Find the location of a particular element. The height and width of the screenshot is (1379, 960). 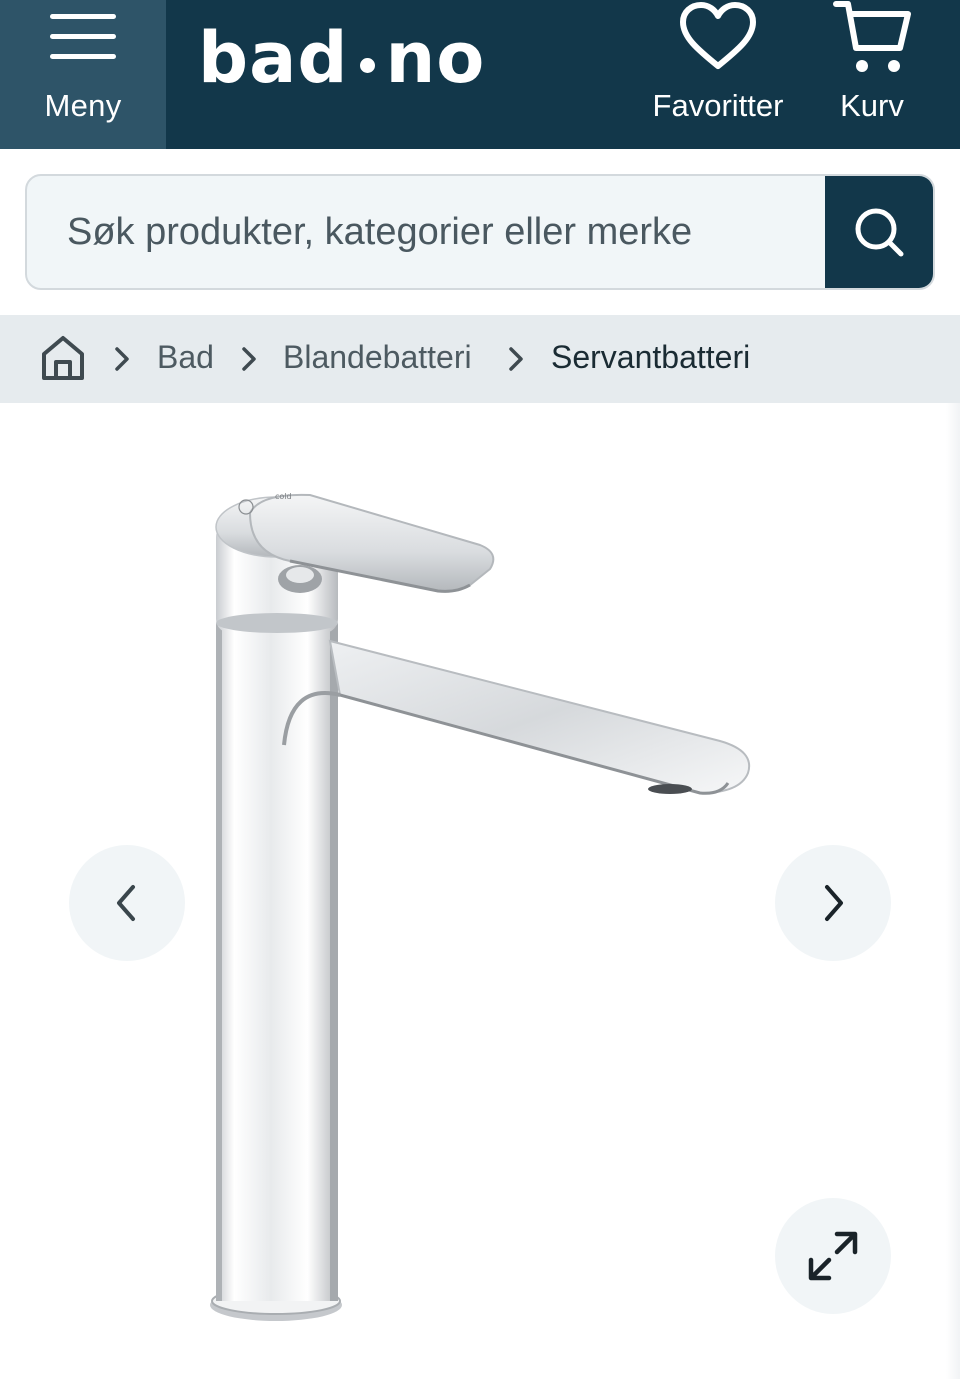

search-button is located at coordinates (879, 232).